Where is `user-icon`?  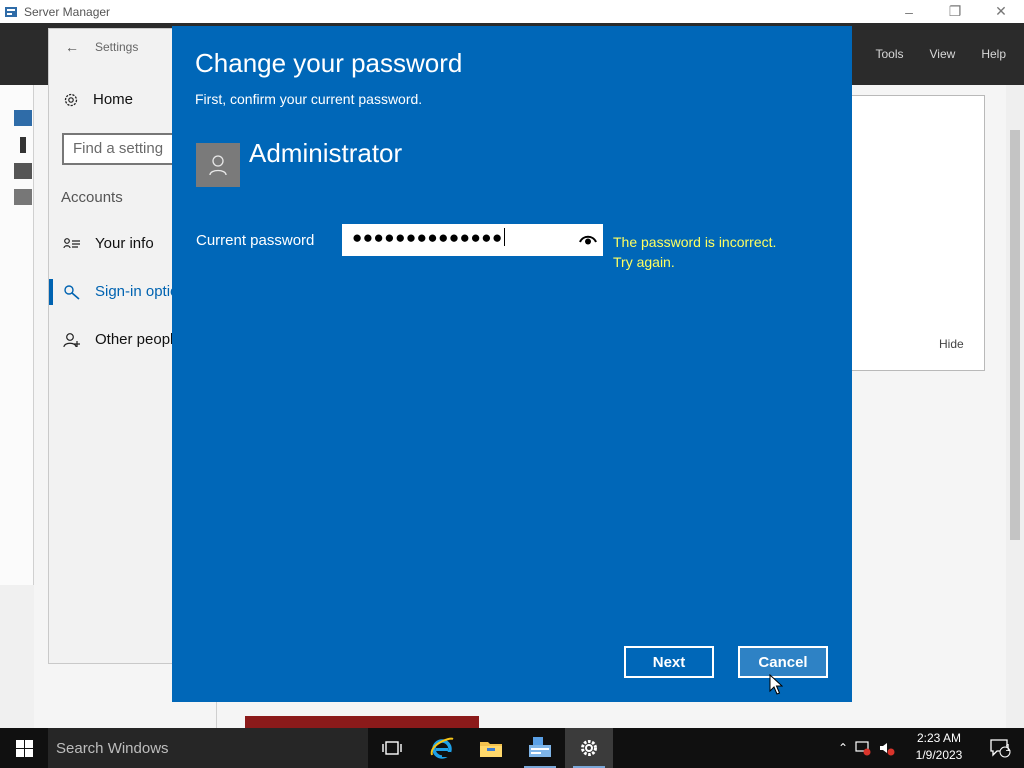 user-icon is located at coordinates (218, 165).